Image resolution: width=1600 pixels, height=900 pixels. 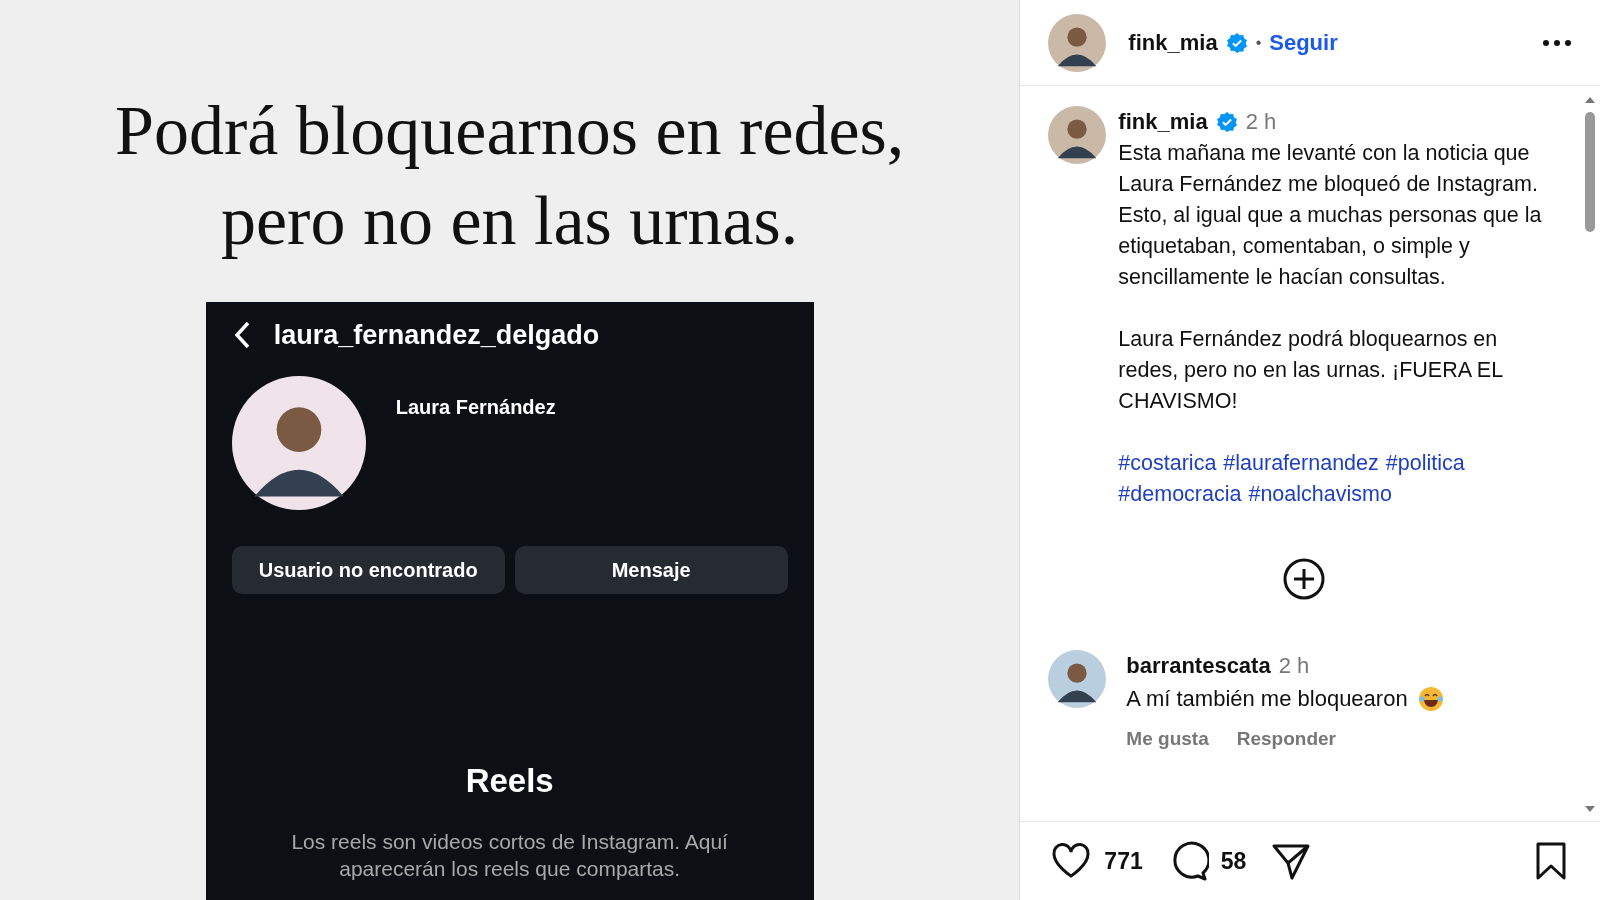 I want to click on caption-text: Esta mañana me levanté con la noticia que Laura Fernández me bloqueó de Instagram. Esto, al igual que a muchas personas que la etiquetaban, comentaban, o simple y sencillamente le hacían consultas., so click(x=1330, y=215).